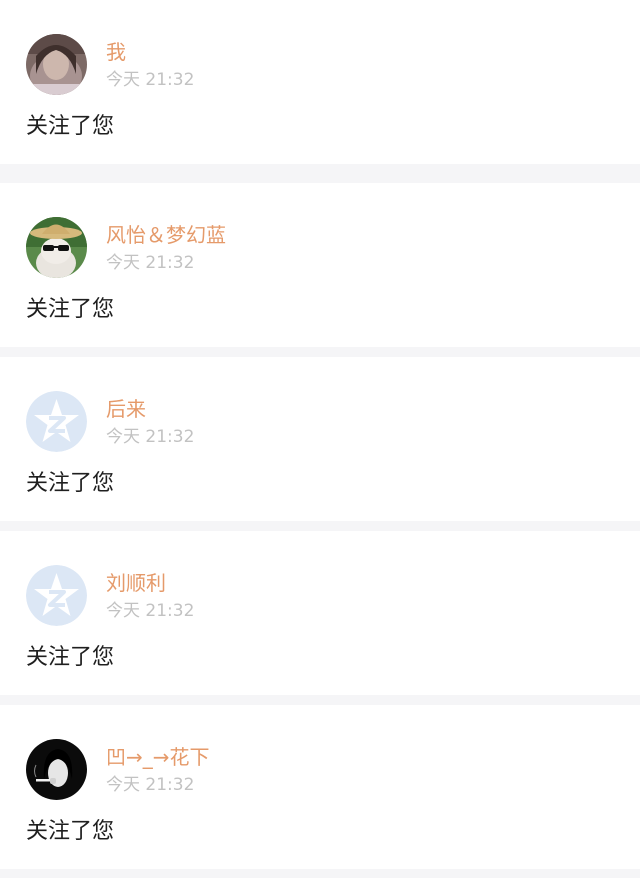 This screenshot has height=878, width=640. I want to click on user-name: 凹→_→花下, so click(158, 757).